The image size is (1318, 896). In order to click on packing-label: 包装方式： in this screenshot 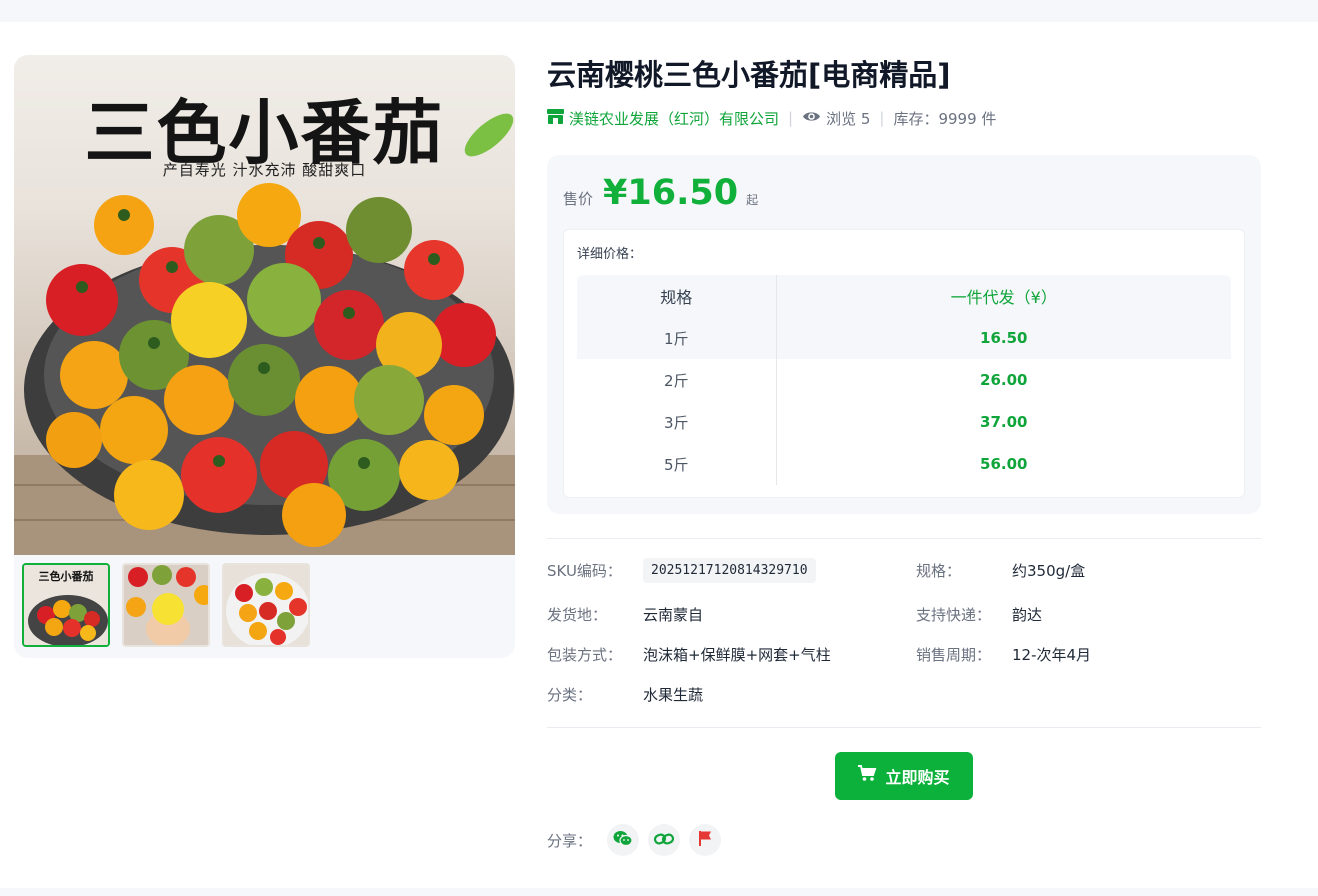, I will do `click(585, 655)`.